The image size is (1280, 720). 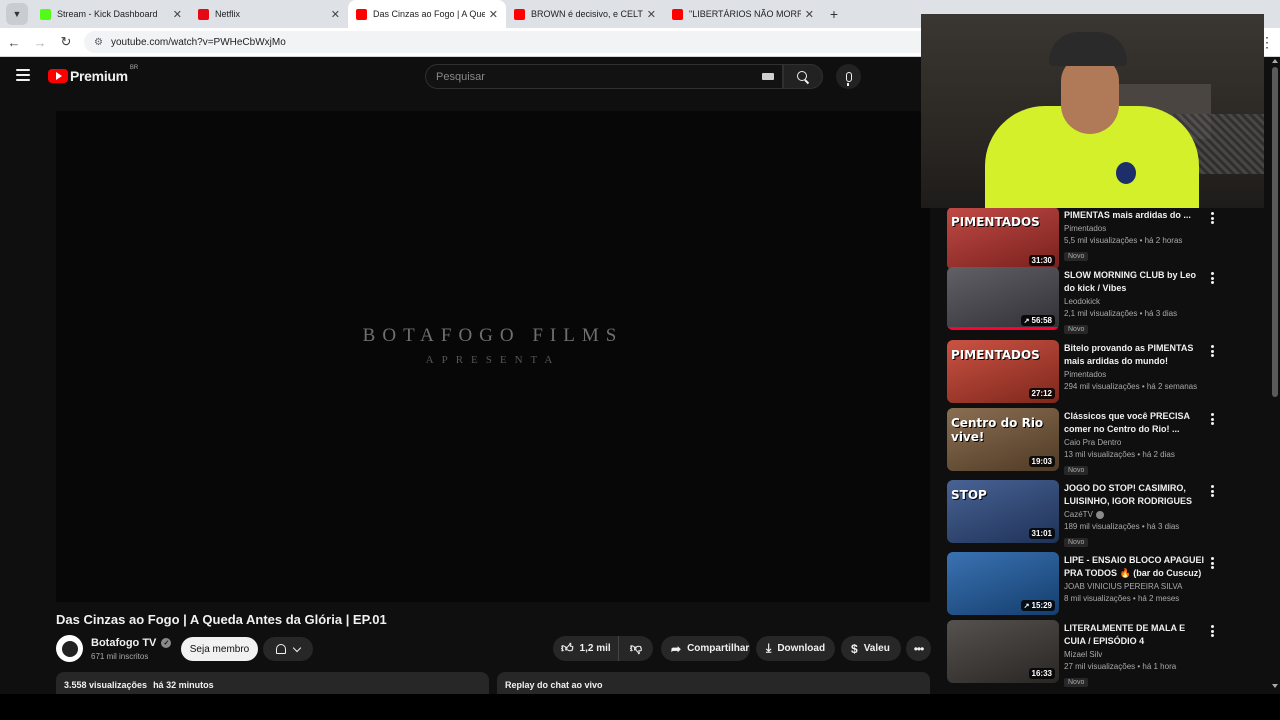 What do you see at coordinates (995, 222) in the screenshot?
I see `thumbnail-text: PIMENTADOS` at bounding box center [995, 222].